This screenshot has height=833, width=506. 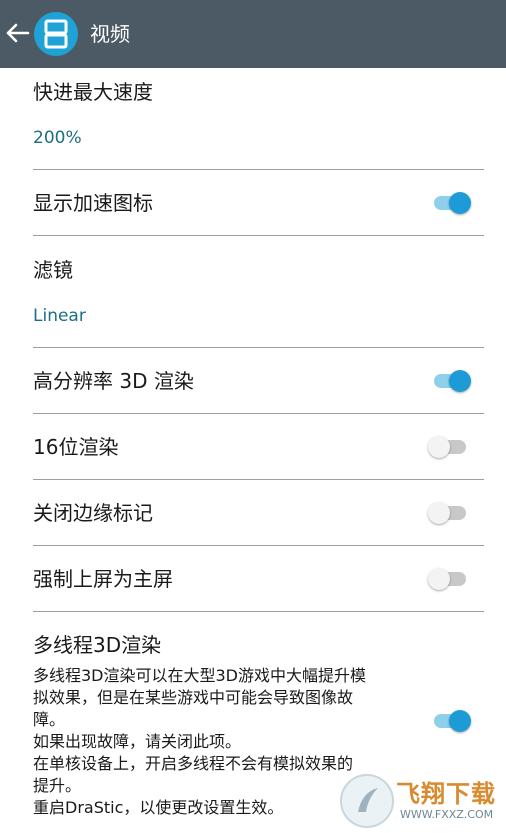 What do you see at coordinates (110, 34) in the screenshot?
I see `page-title: 视频` at bounding box center [110, 34].